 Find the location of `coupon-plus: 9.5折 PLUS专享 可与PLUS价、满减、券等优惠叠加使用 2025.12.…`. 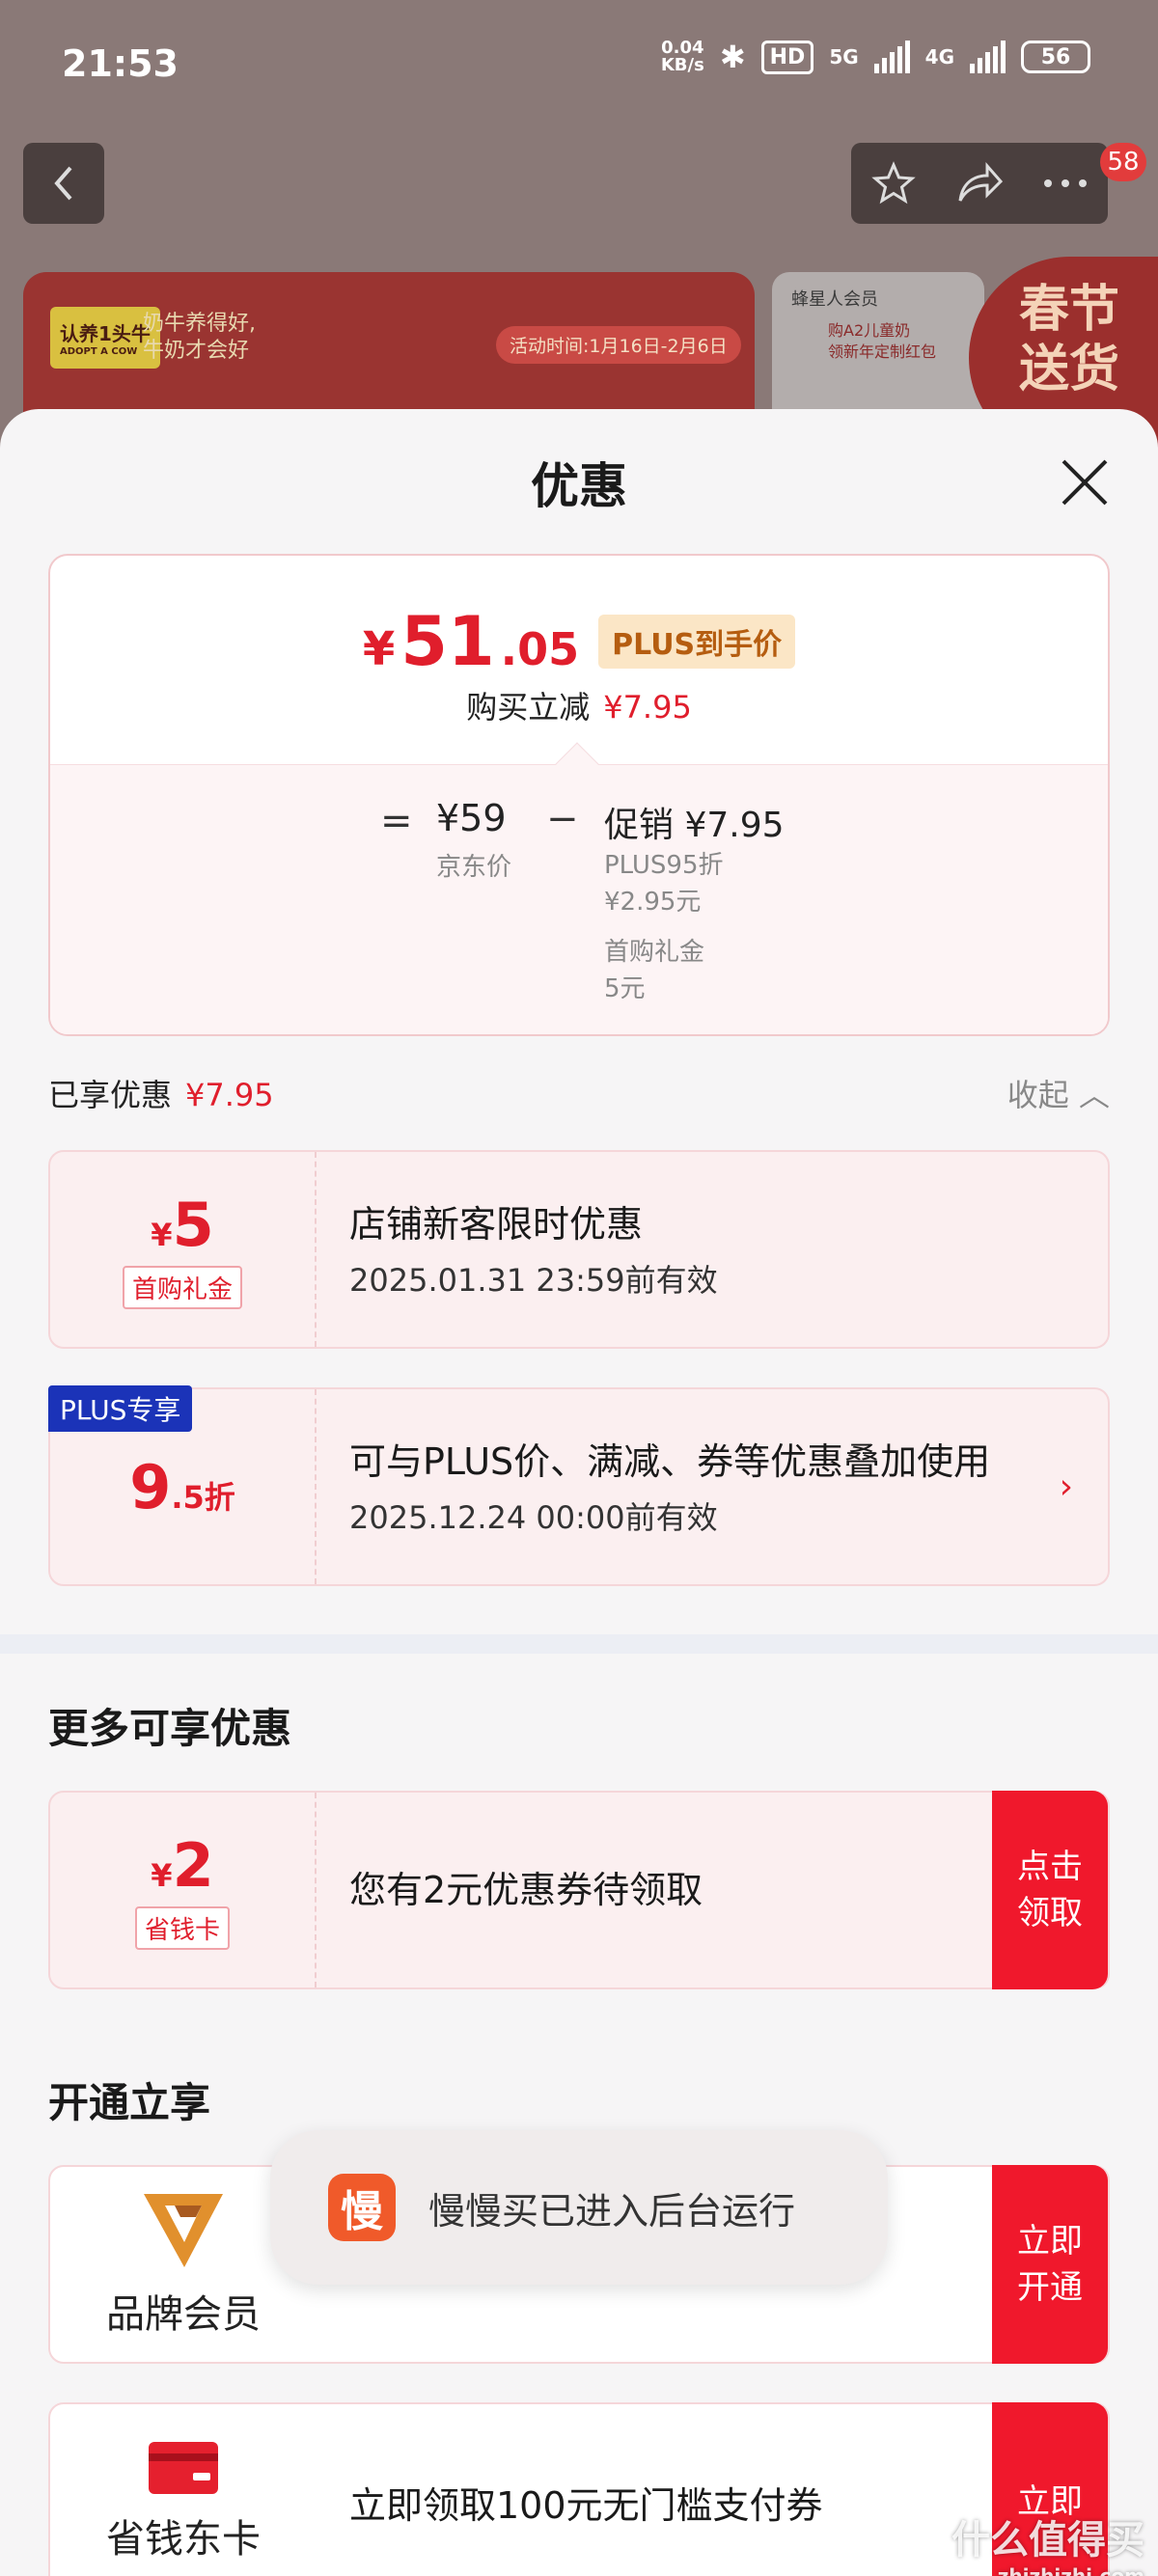

coupon-plus: 9.5折 PLUS专享 可与PLUS价、满减、券等优惠叠加使用 2025.12.… is located at coordinates (579, 1485).